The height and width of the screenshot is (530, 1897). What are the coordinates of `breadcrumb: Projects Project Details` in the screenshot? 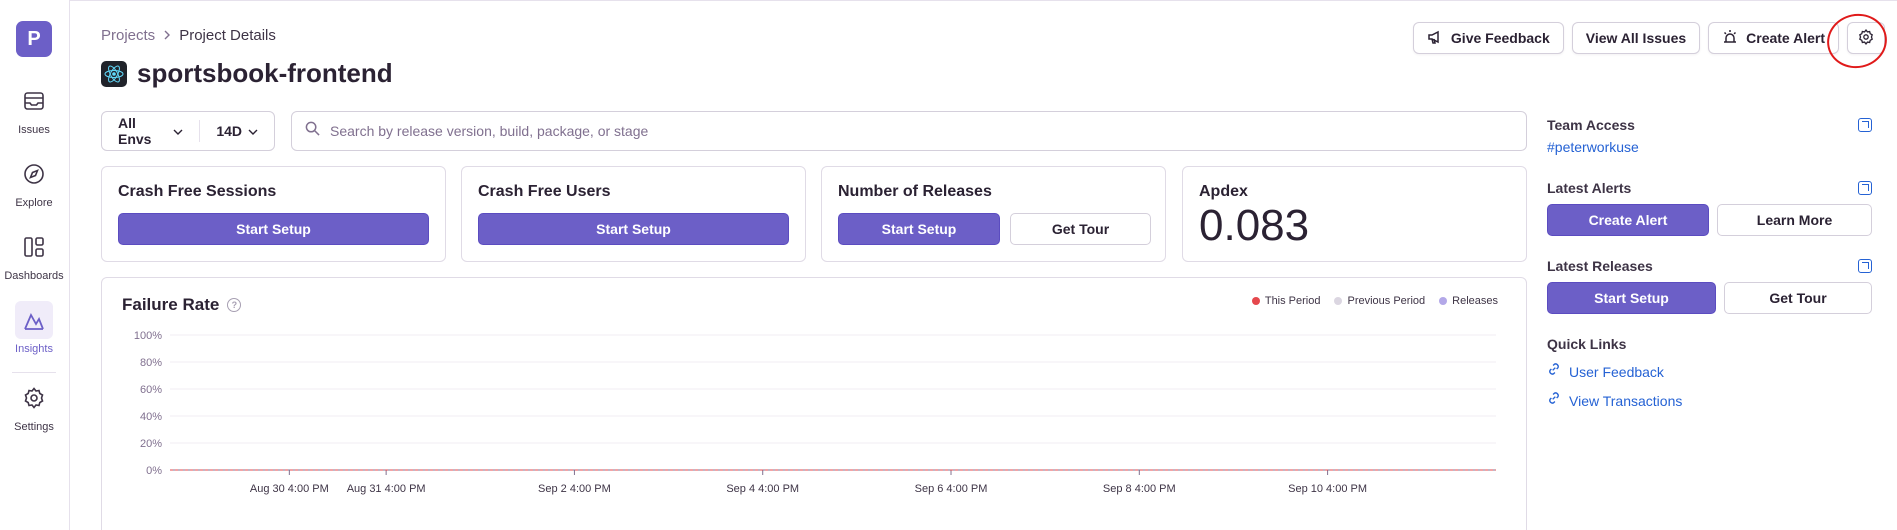 It's located at (188, 35).